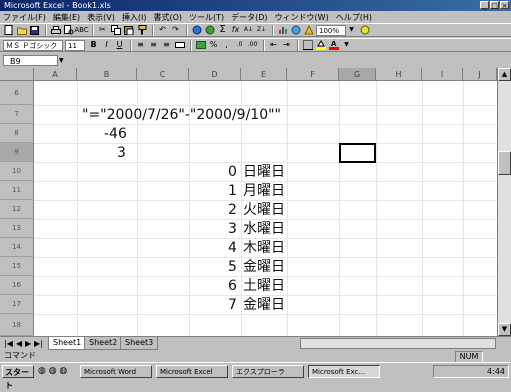 This screenshot has height=392, width=511. I want to click on menu-insert: 挿入(I), so click(134, 17).